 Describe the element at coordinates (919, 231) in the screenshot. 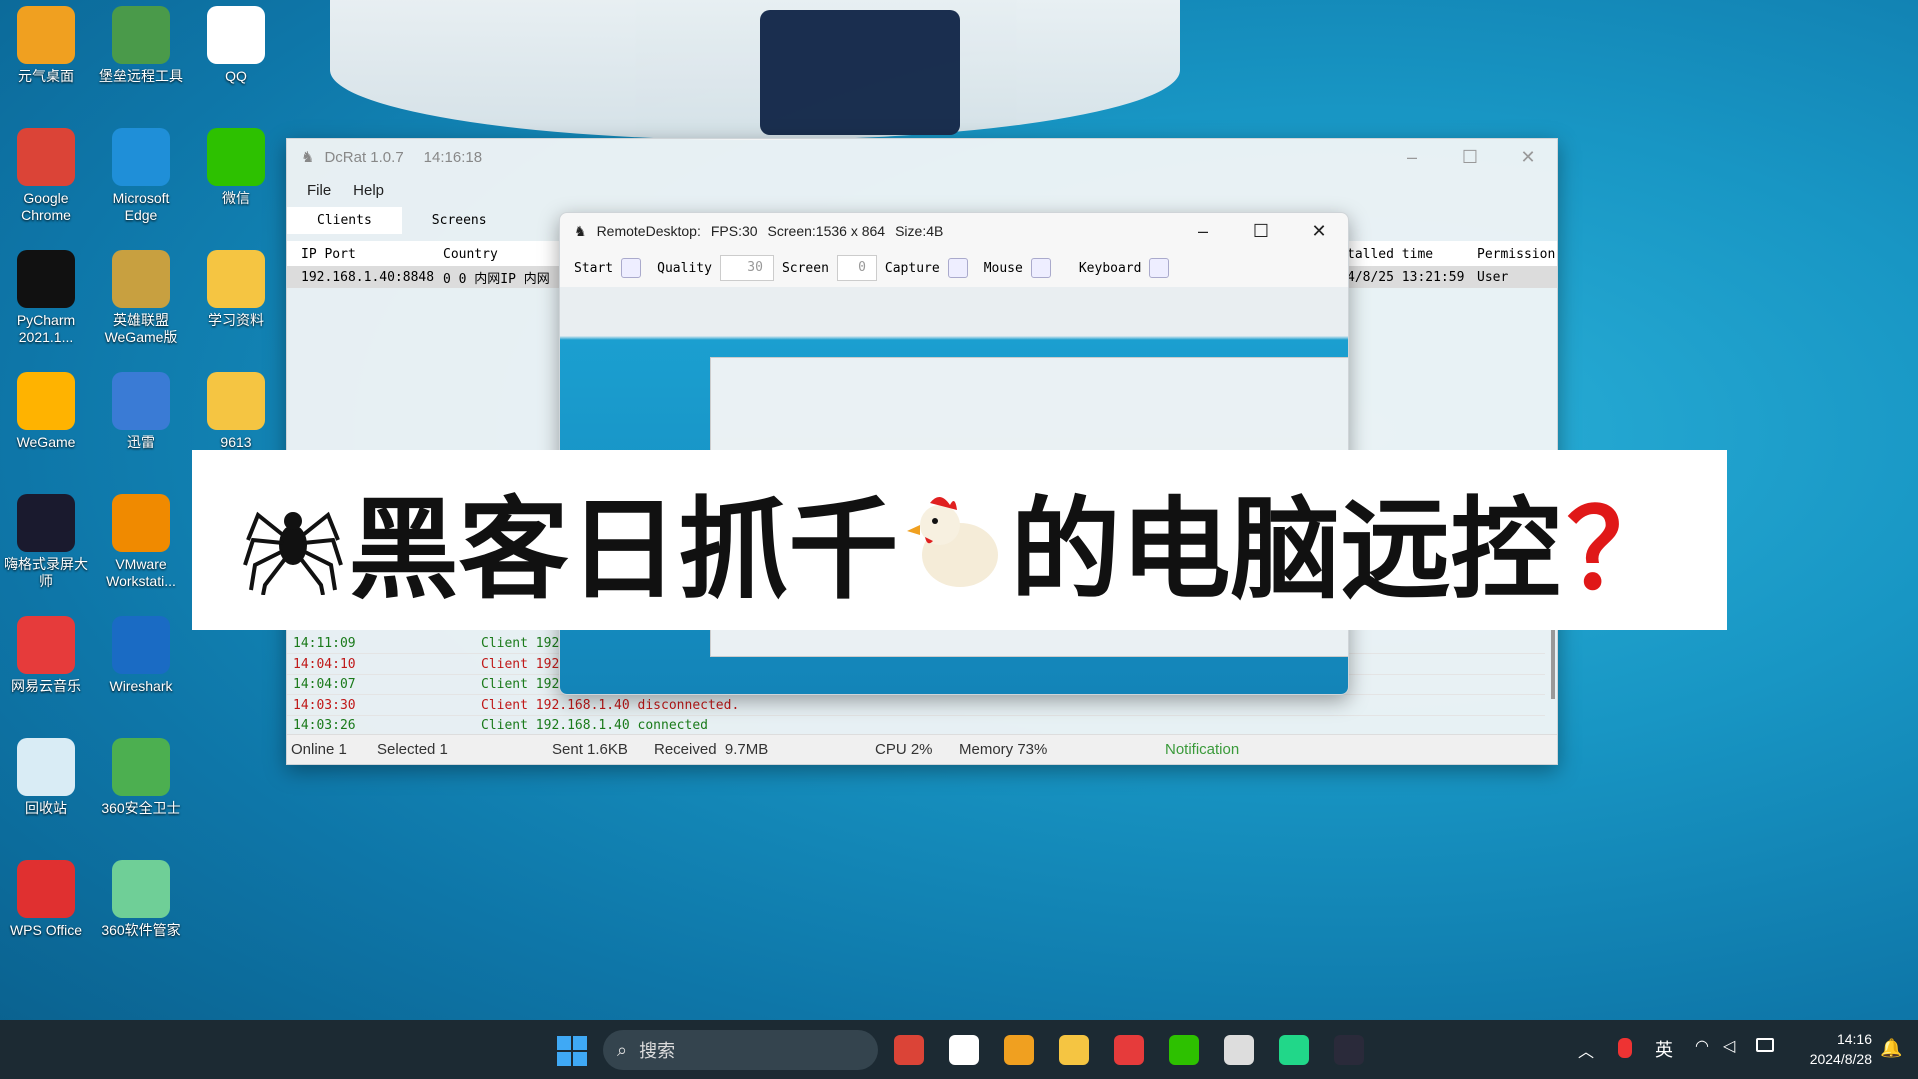

I see `remote-data-size: Size:4B` at that location.